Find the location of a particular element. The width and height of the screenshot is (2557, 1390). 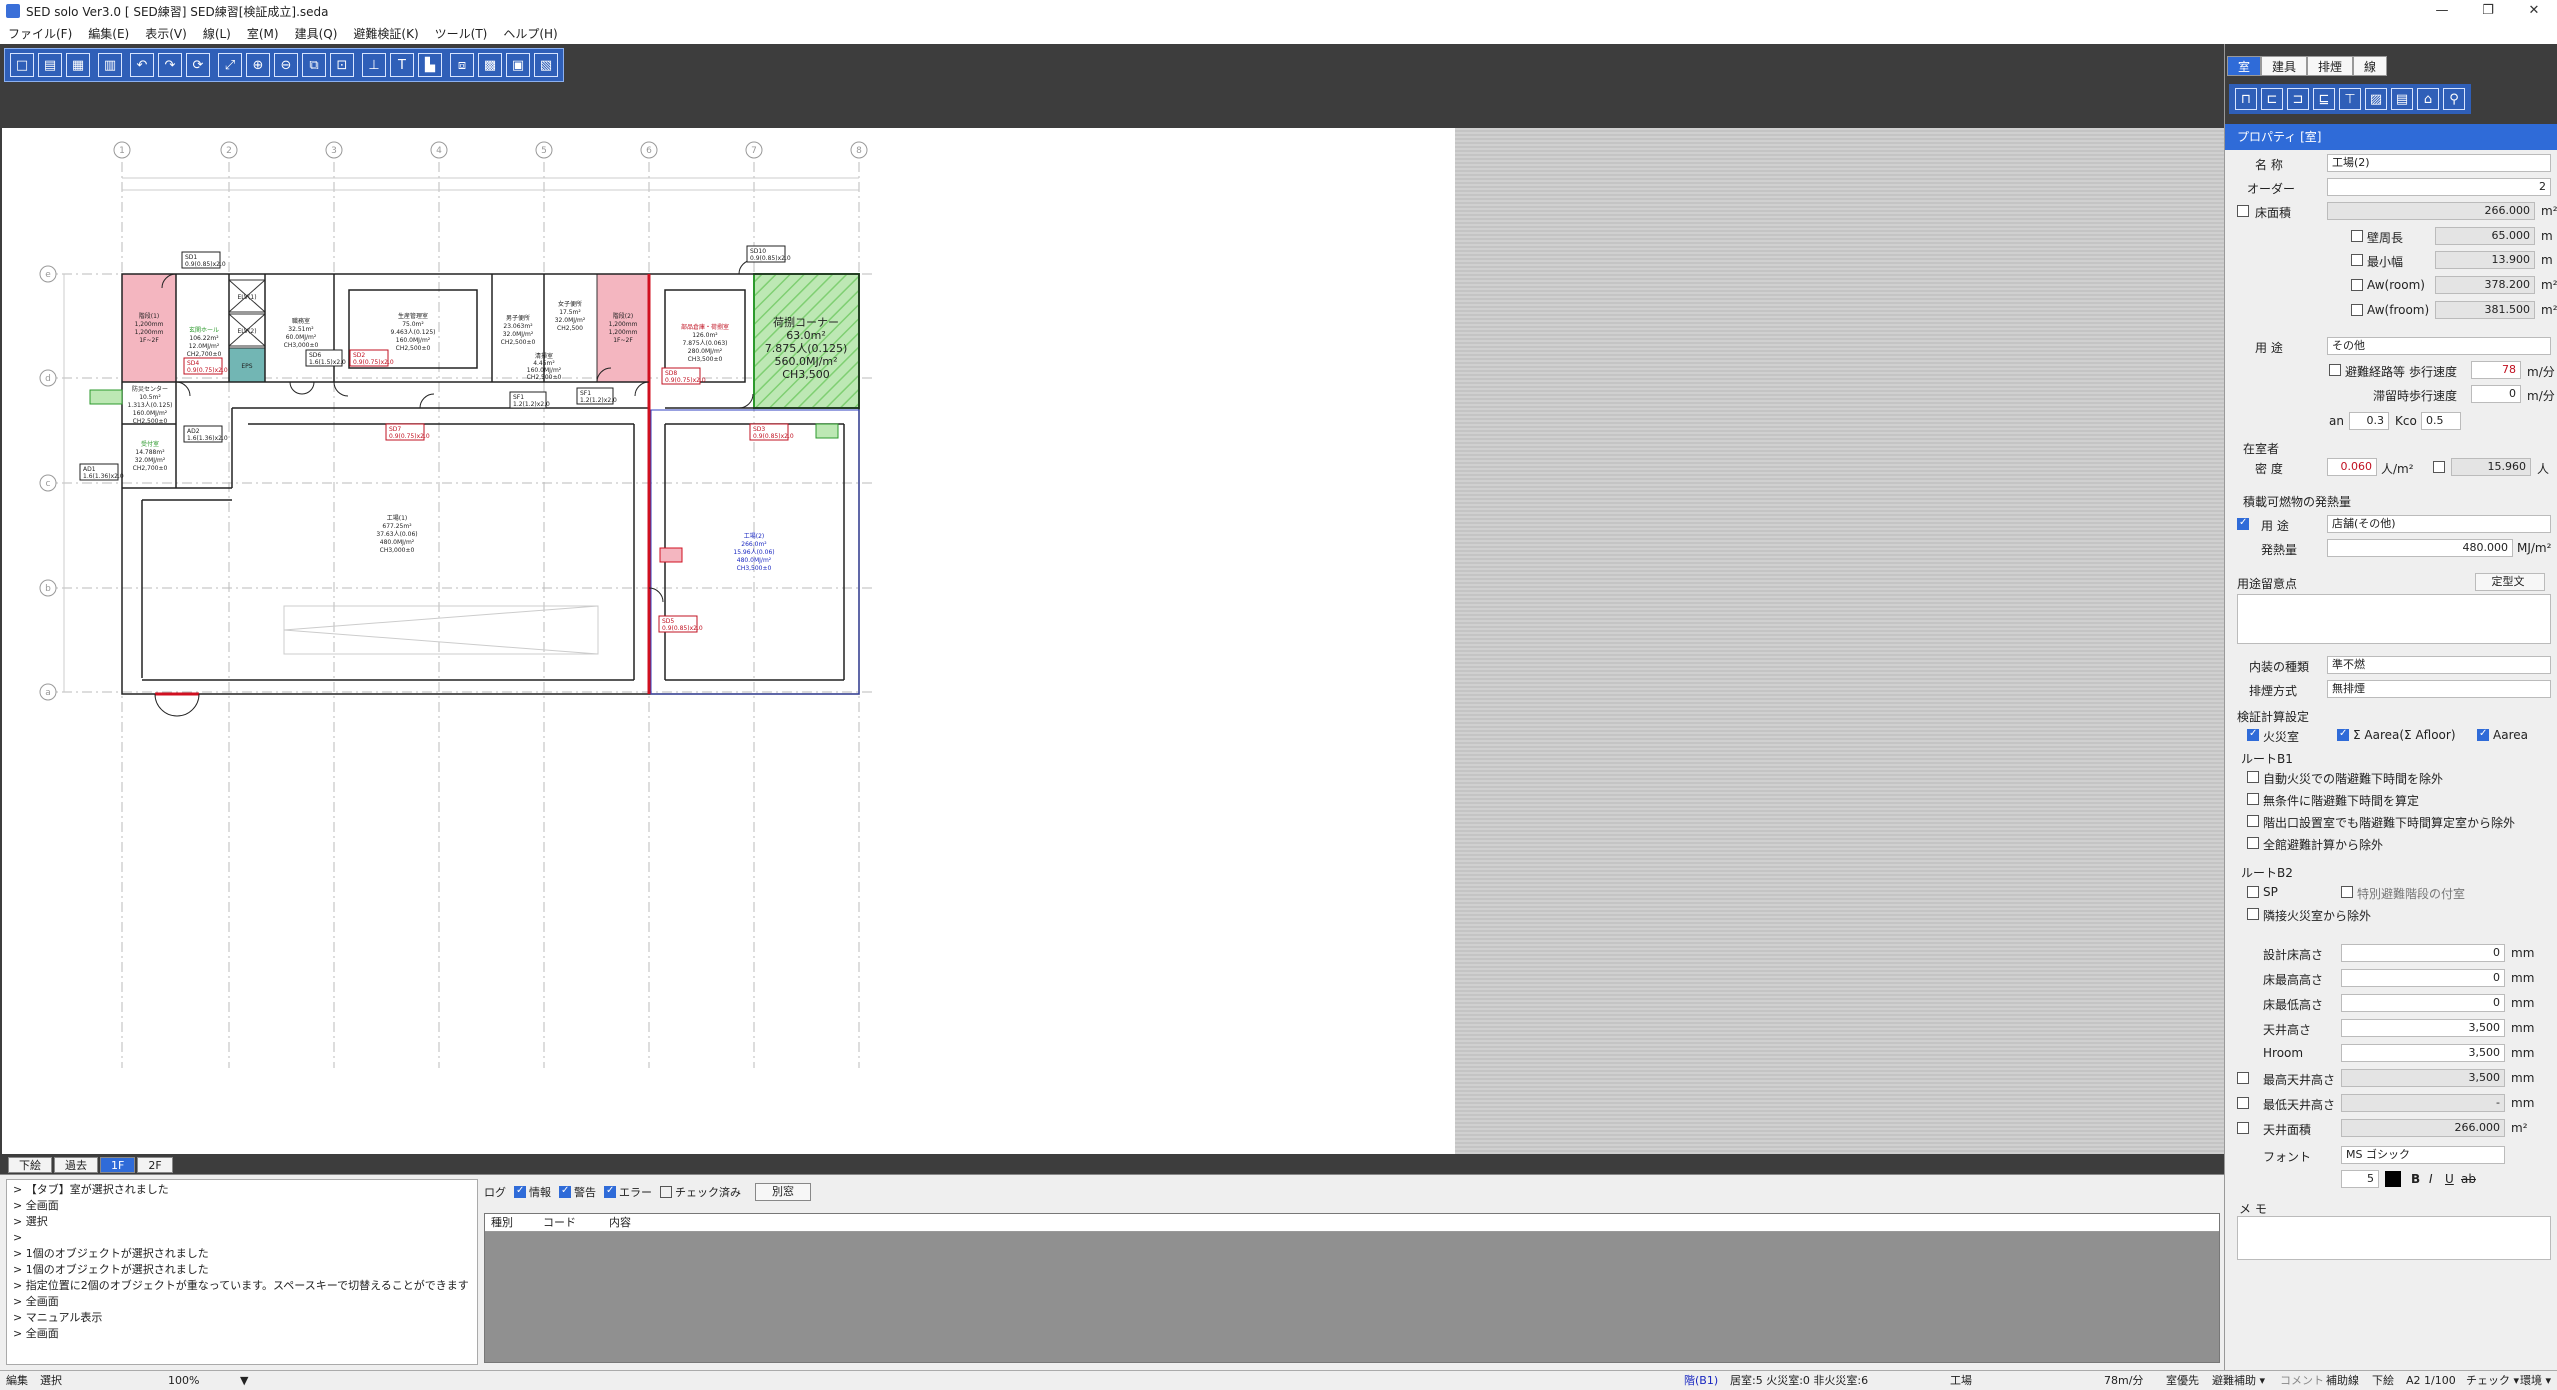

italic-icon: I is located at coordinates (2431, 1179).